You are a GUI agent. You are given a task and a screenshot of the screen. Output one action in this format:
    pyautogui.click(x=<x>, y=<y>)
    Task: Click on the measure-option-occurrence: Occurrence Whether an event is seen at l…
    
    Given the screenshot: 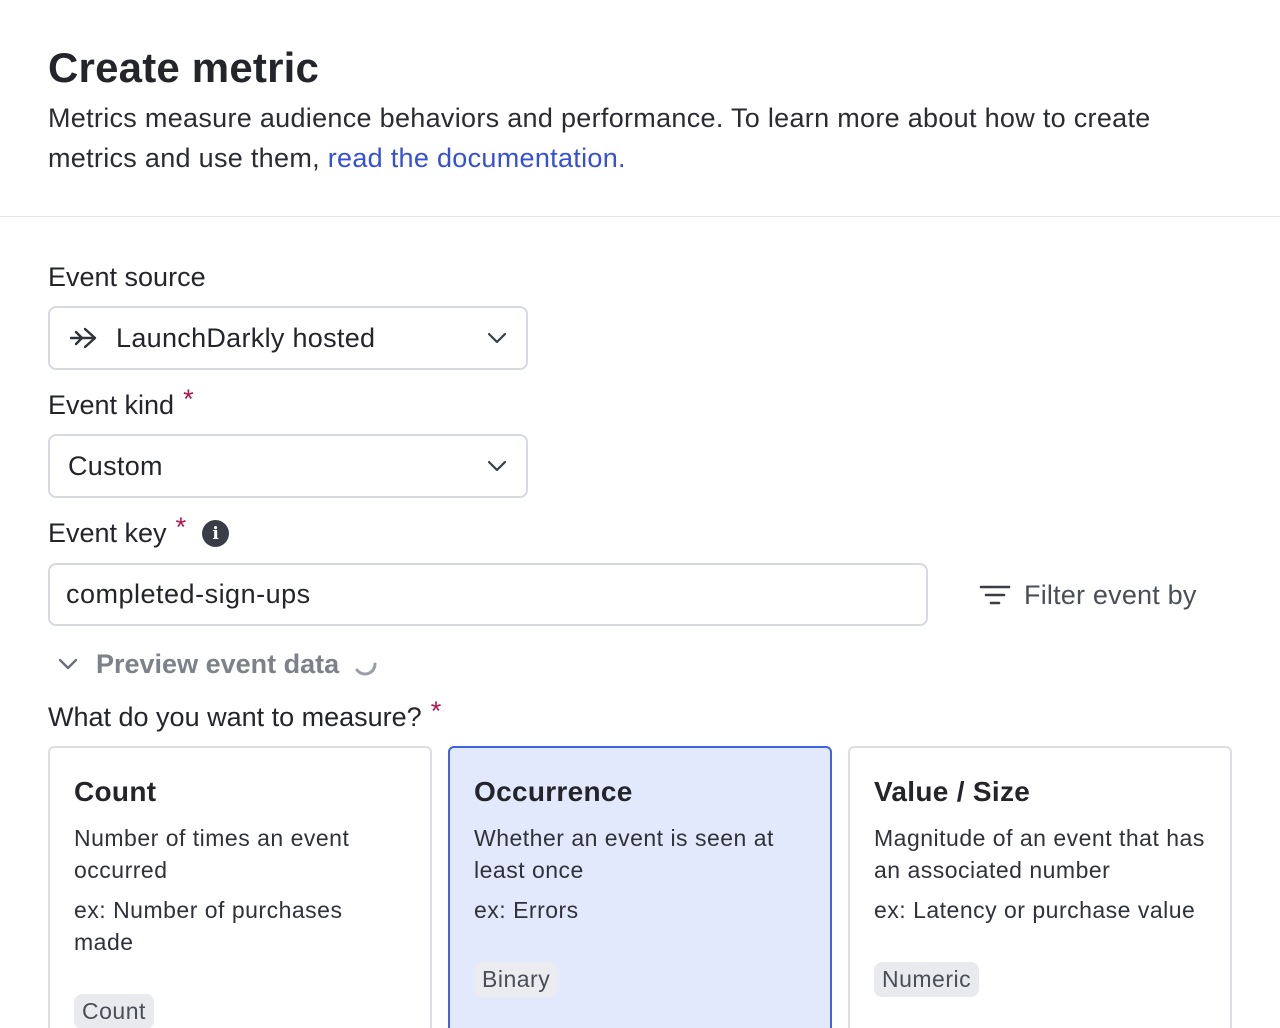 What is the action you would take?
    pyautogui.click(x=640, y=887)
    